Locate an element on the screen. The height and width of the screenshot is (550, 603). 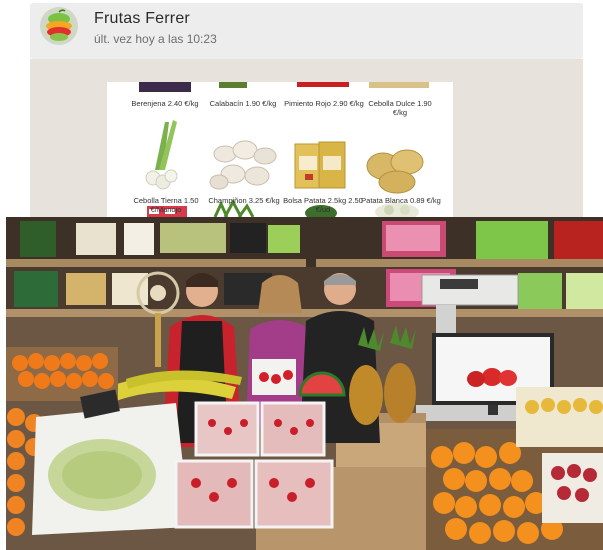
white-potato-product is located at coordinates (395, 171).